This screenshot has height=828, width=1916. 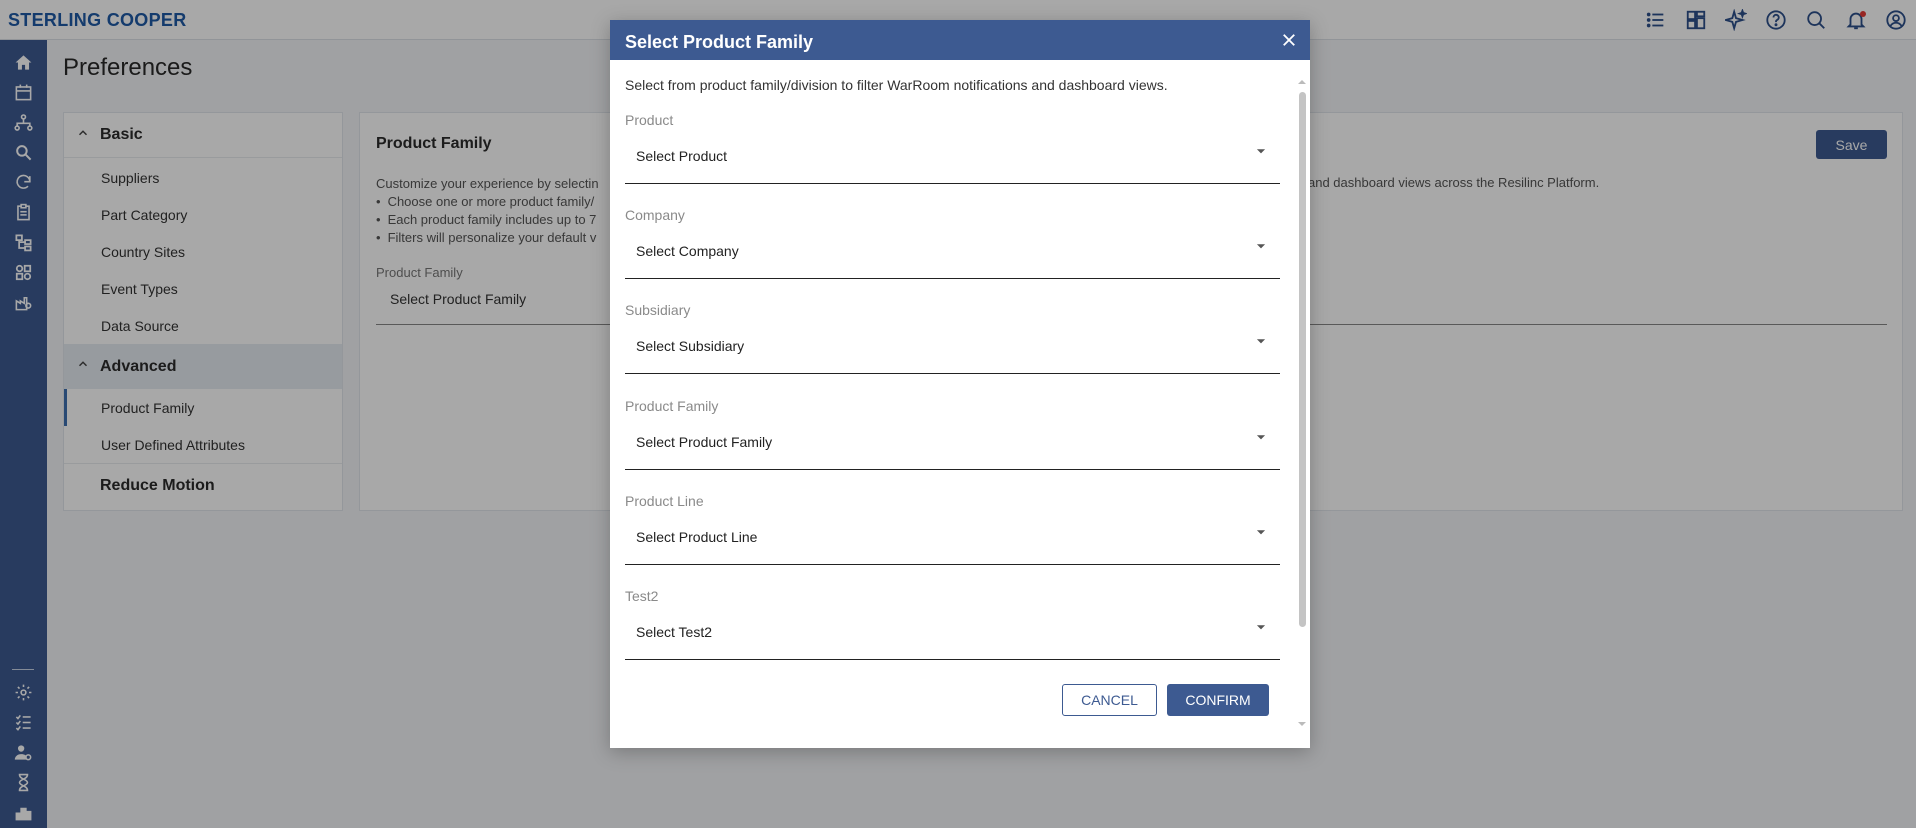 What do you see at coordinates (649, 120) in the screenshot?
I see `product-field-label: Product` at bounding box center [649, 120].